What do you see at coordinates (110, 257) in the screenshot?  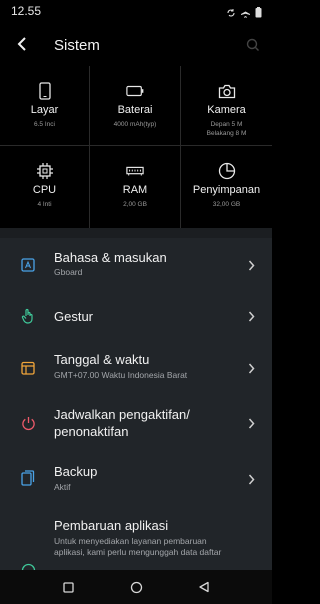 I see `item-title: Bahasa & masukan` at bounding box center [110, 257].